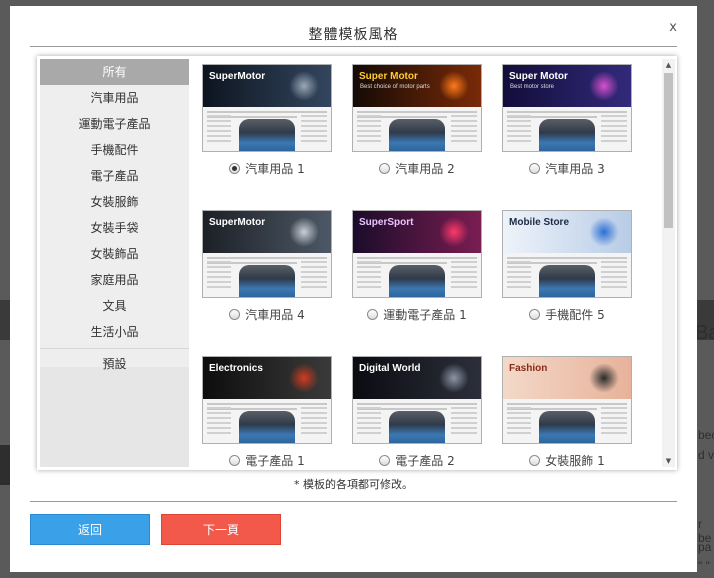  I want to click on template-thumbnail: Mobile Store, so click(567, 254).